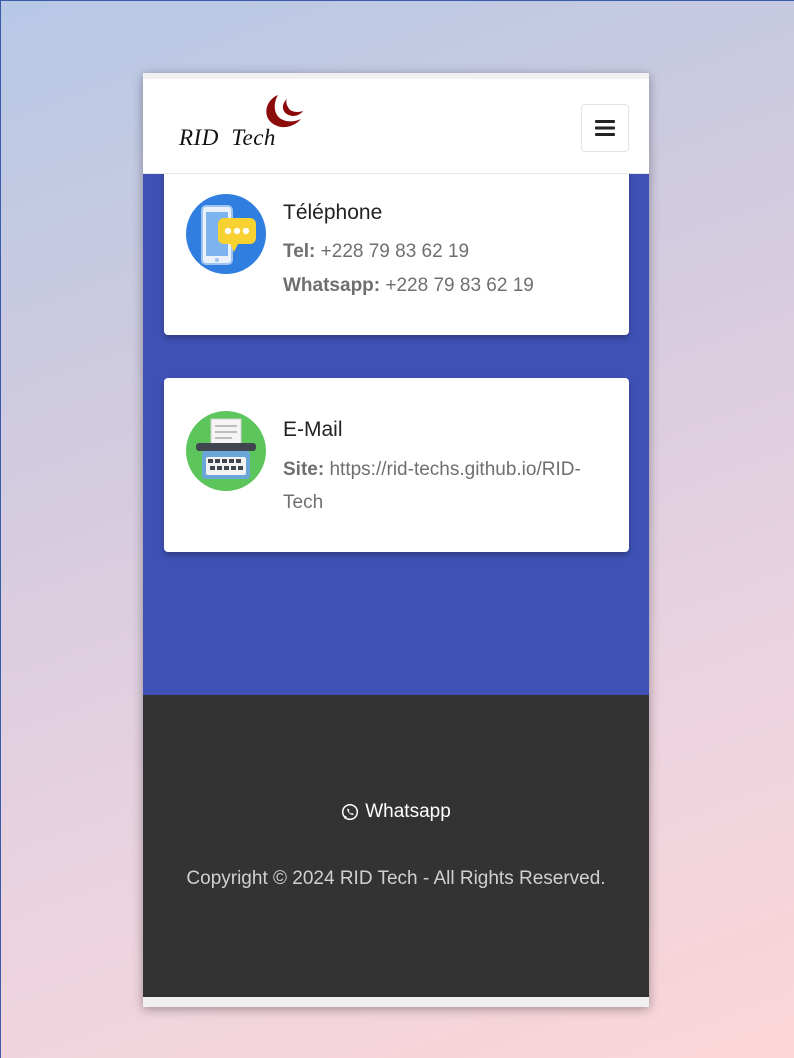 The image size is (794, 1058). What do you see at coordinates (396, 126) in the screenshot?
I see `navbar: RID Tech` at bounding box center [396, 126].